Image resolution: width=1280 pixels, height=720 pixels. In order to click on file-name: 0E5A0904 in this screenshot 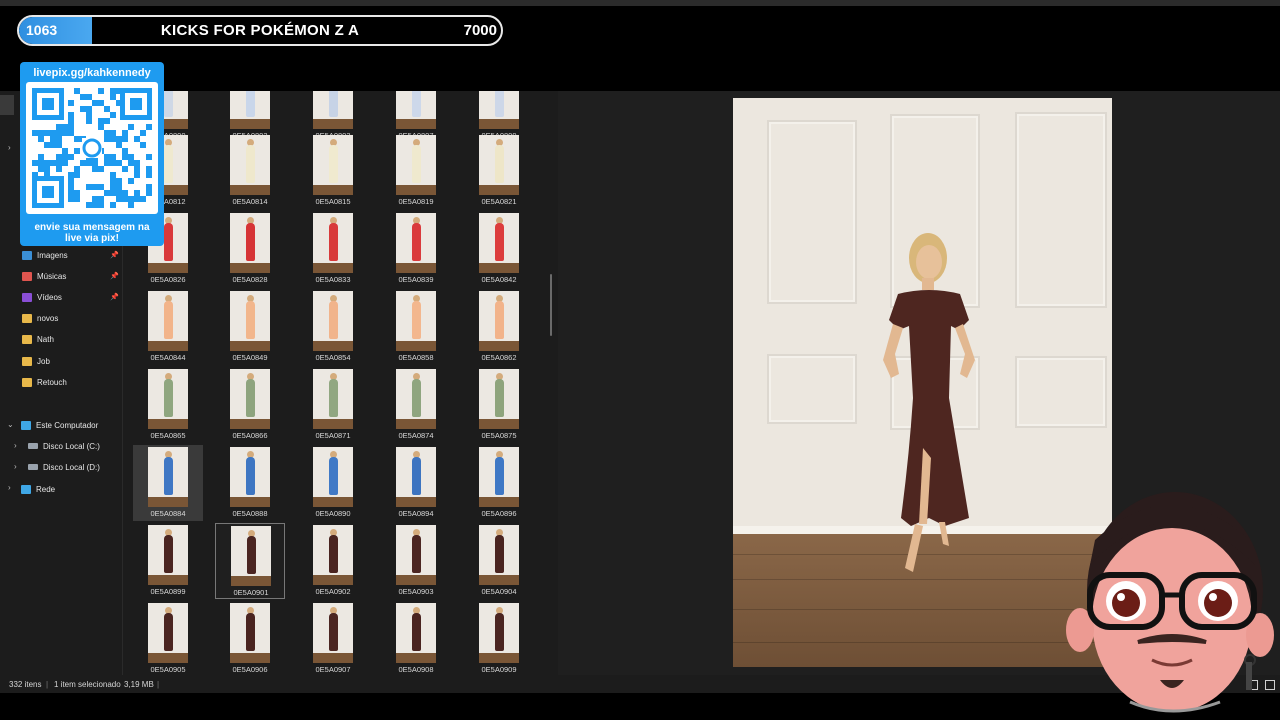, I will do `click(499, 591)`.